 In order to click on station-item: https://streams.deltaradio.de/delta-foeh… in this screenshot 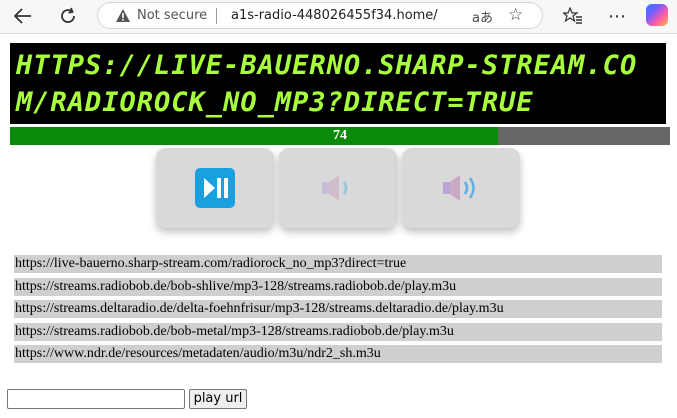, I will do `click(338, 309)`.